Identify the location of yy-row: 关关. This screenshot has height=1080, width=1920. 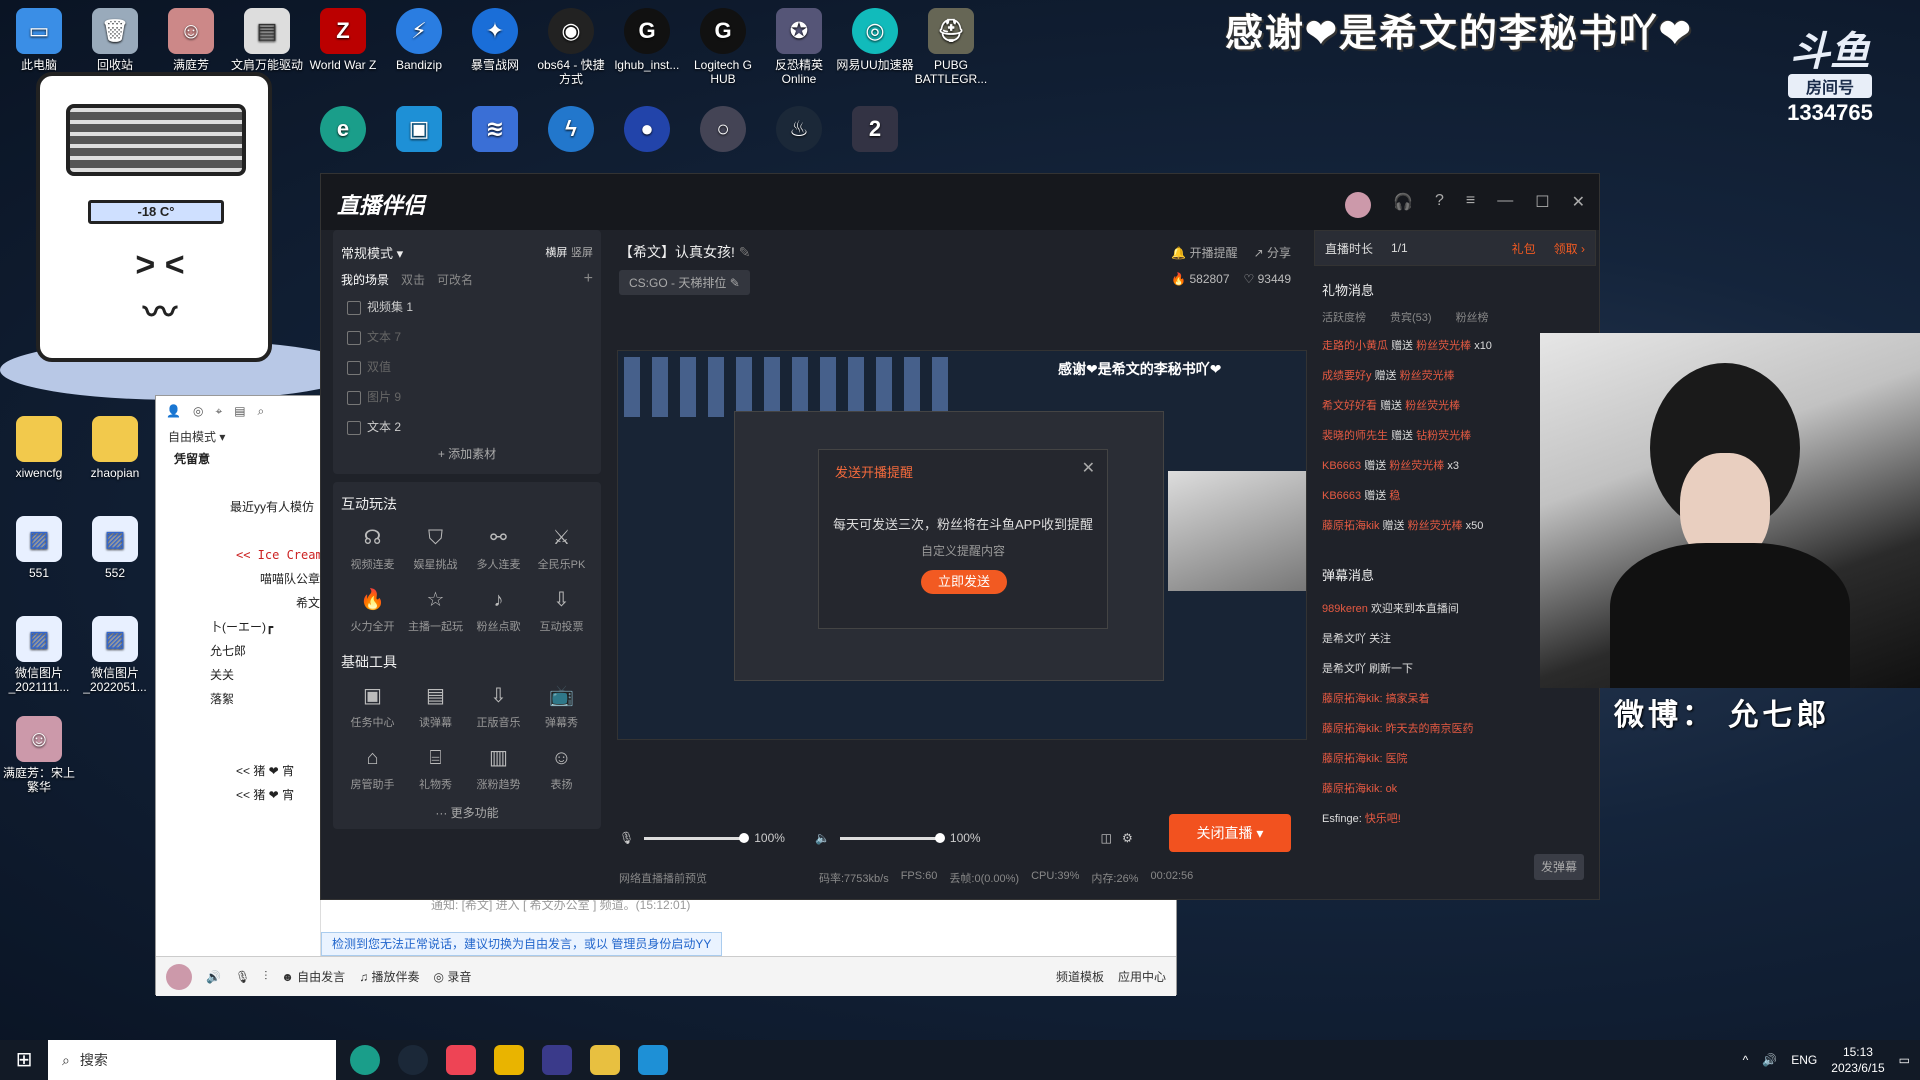
(238, 675).